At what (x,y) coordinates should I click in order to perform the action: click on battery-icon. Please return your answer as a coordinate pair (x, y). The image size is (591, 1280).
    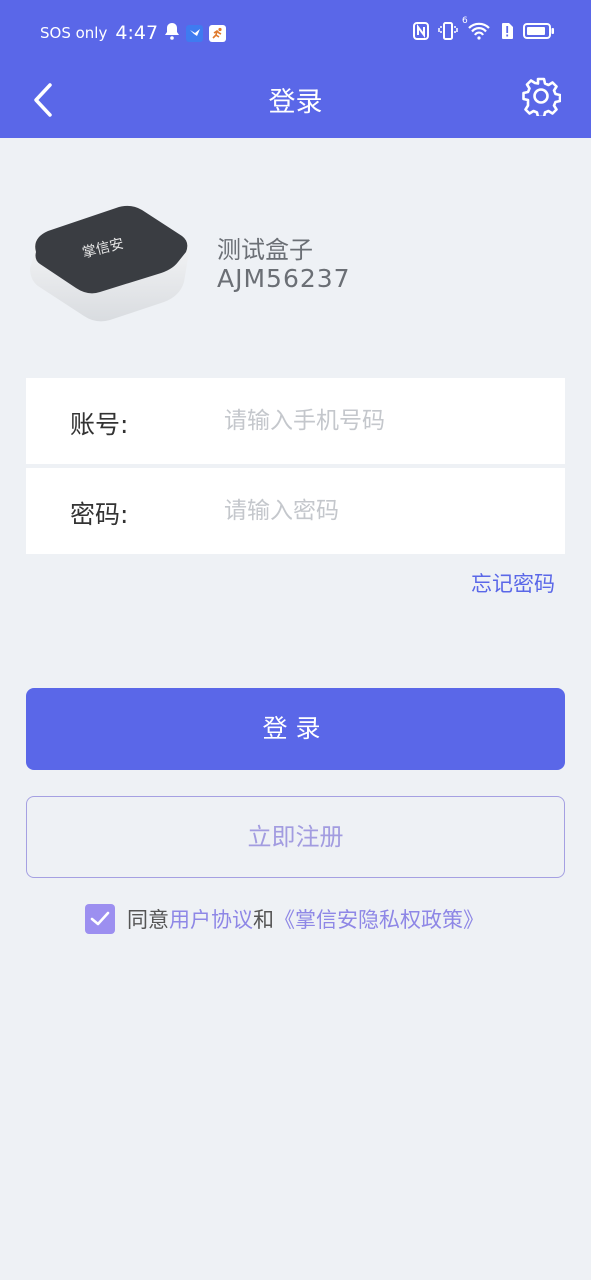
    Looking at the image, I should click on (539, 33).